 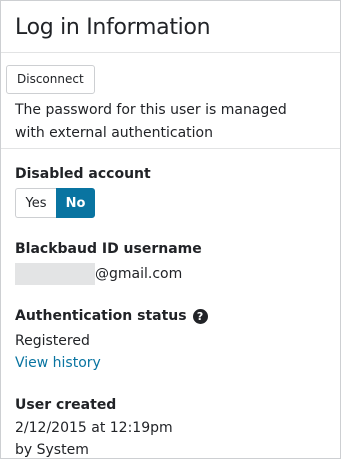 I want to click on username-value: @gmail.com, so click(x=170, y=274).